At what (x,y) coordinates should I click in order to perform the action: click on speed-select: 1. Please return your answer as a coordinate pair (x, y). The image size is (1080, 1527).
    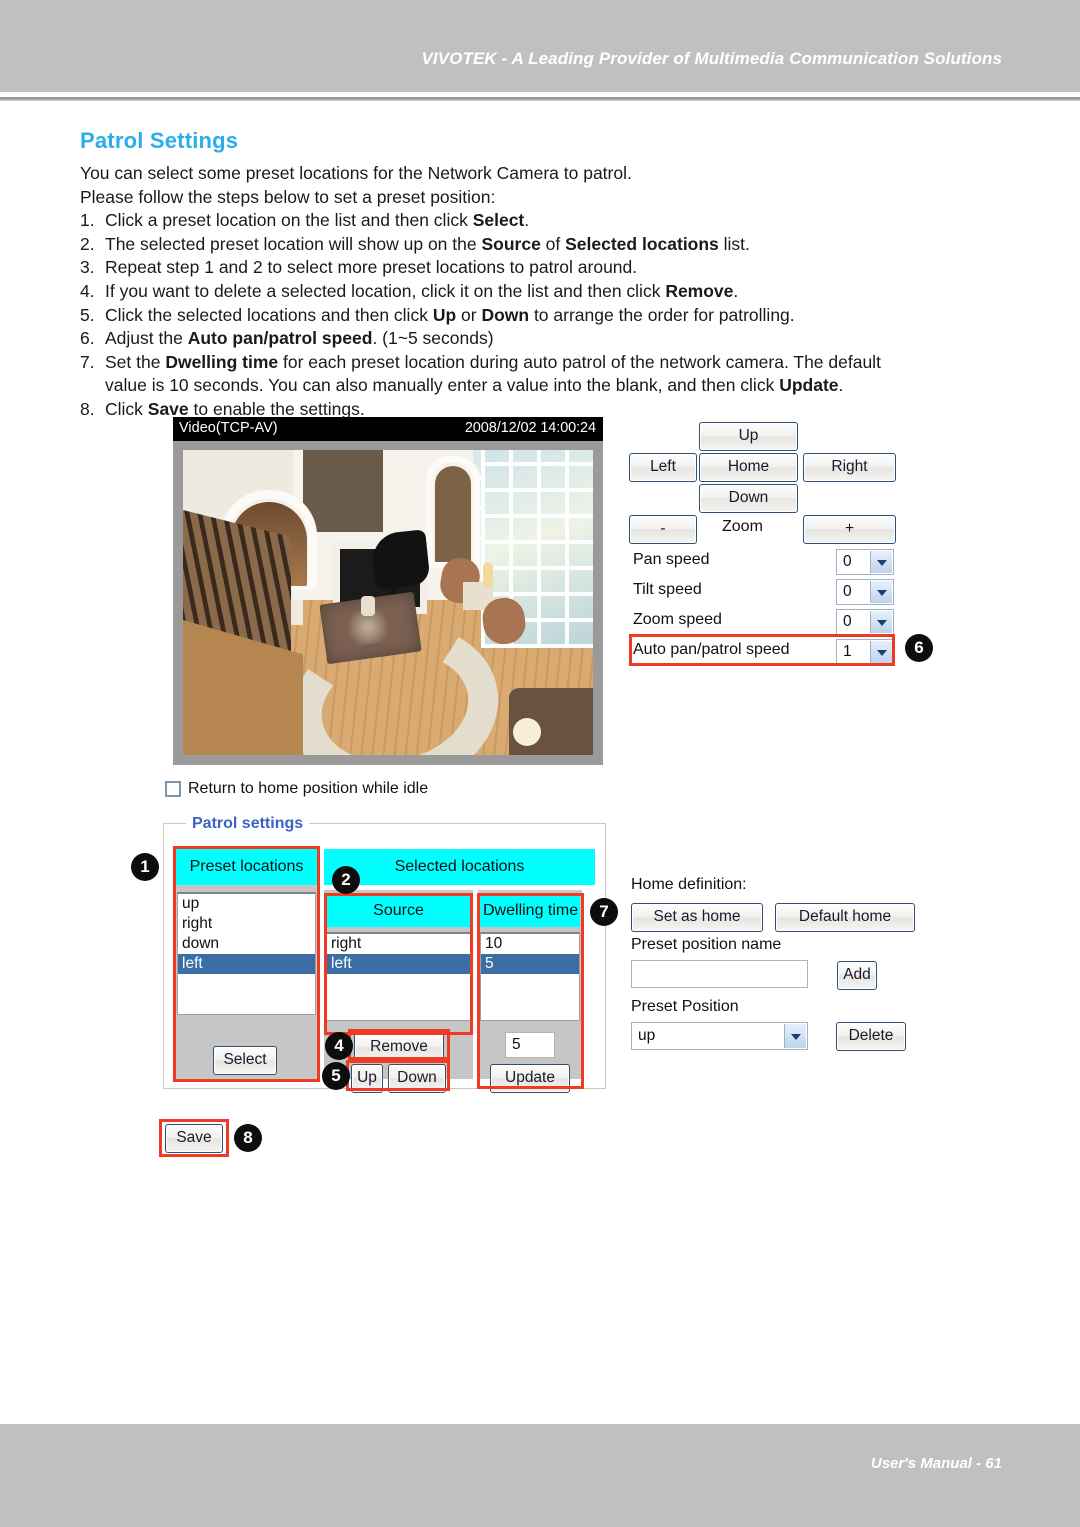
    Looking at the image, I should click on (865, 652).